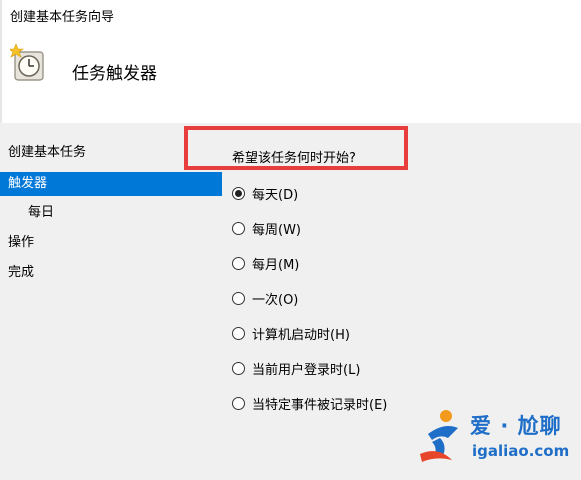 The height and width of the screenshot is (480, 581). What do you see at coordinates (111, 184) in the screenshot?
I see `nav-item-trigger: 触发器` at bounding box center [111, 184].